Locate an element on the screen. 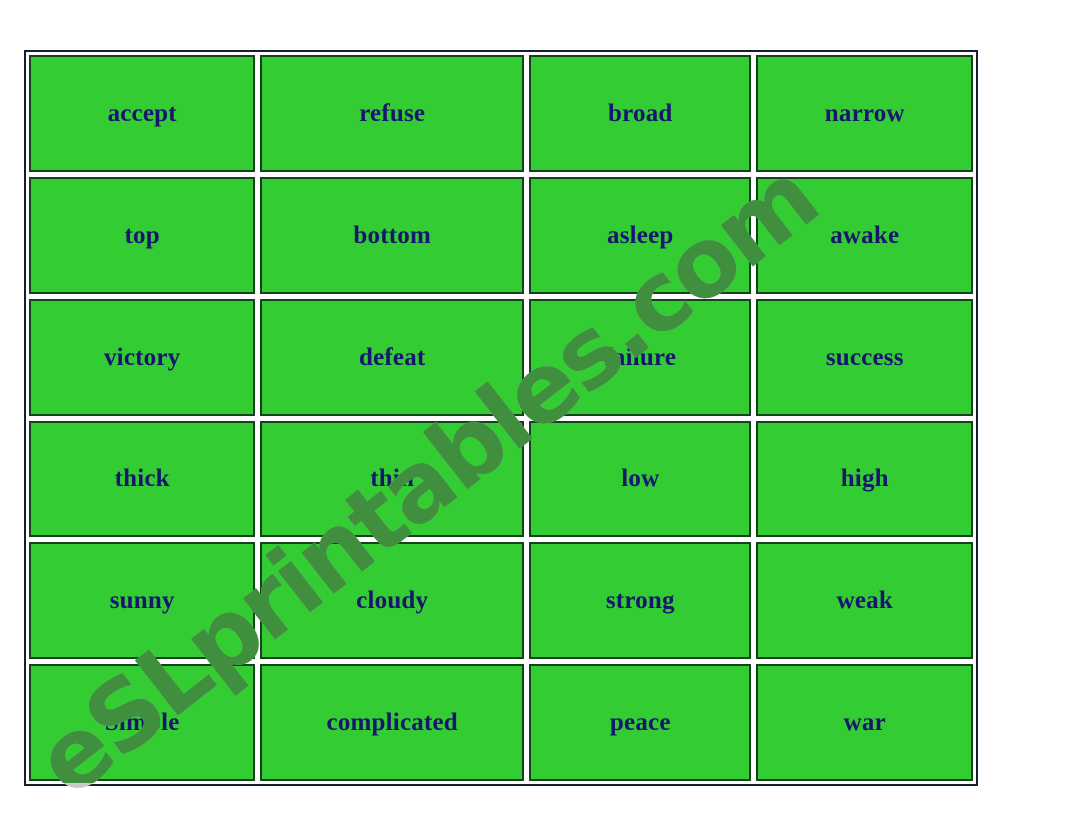  flashcard: accept is located at coordinates (142, 113).